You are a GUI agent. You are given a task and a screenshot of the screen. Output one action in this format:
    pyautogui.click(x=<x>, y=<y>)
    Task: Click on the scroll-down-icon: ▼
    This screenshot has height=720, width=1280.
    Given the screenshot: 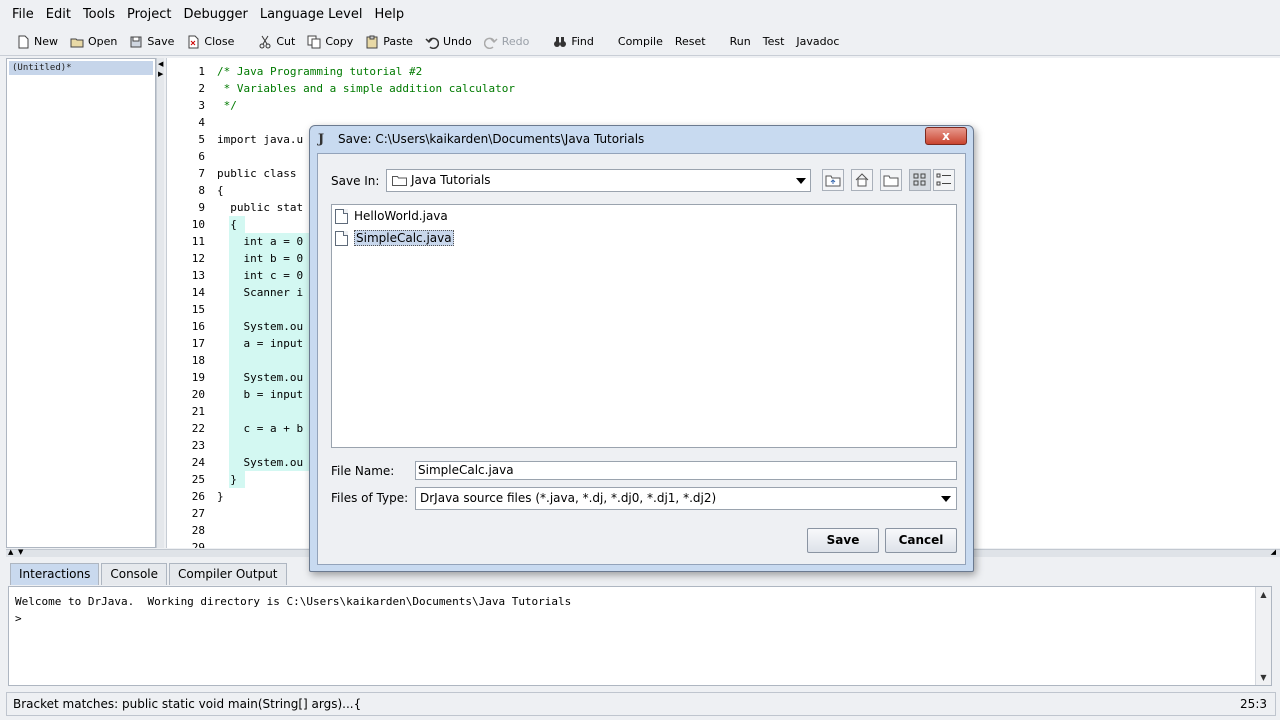 What is the action you would take?
    pyautogui.click(x=1263, y=677)
    